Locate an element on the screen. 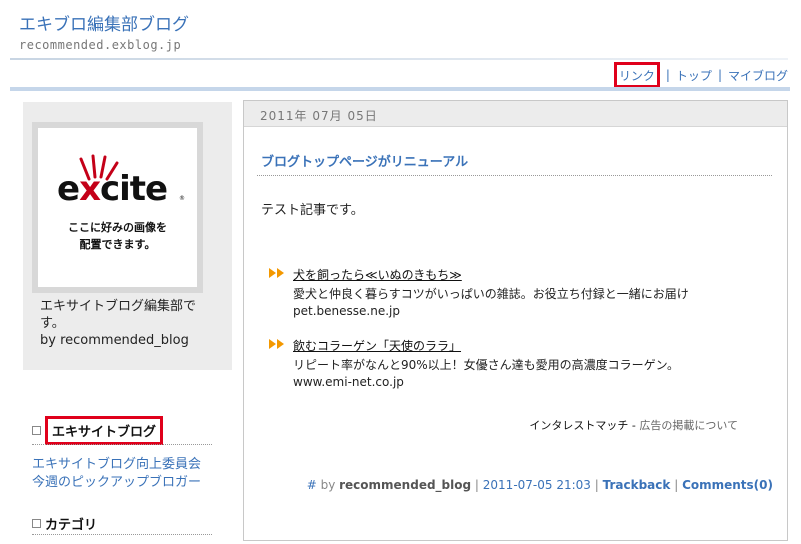 The width and height of the screenshot is (801, 544). ad-about-link: 広告の掲載について is located at coordinates (688, 425).